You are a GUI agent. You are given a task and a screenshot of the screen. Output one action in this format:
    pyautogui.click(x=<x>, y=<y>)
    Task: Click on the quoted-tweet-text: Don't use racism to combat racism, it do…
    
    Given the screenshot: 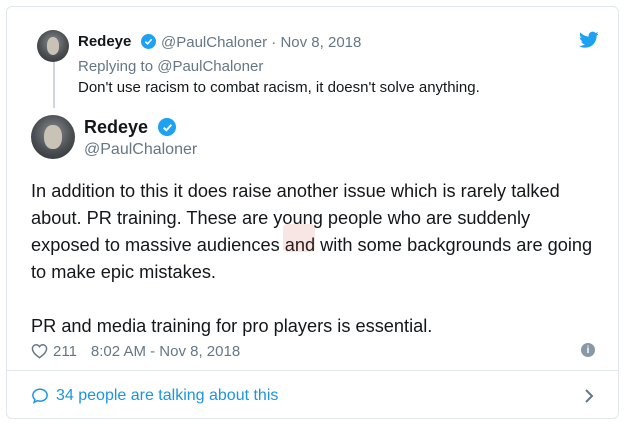 What is the action you would take?
    pyautogui.click(x=279, y=87)
    